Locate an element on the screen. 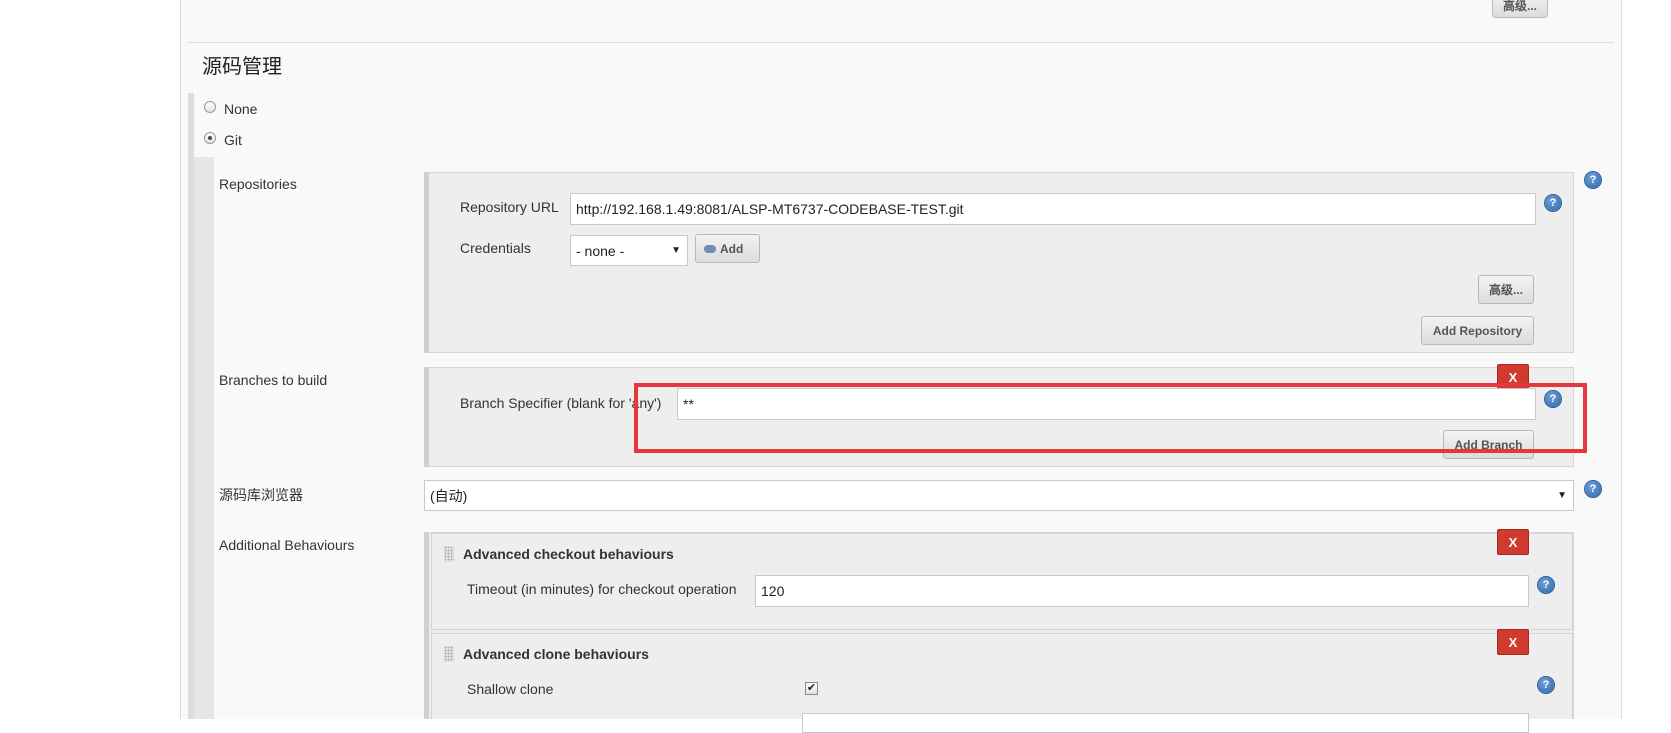 This screenshot has height=733, width=1671. source-browser-select: (自动) ▼ is located at coordinates (999, 495).